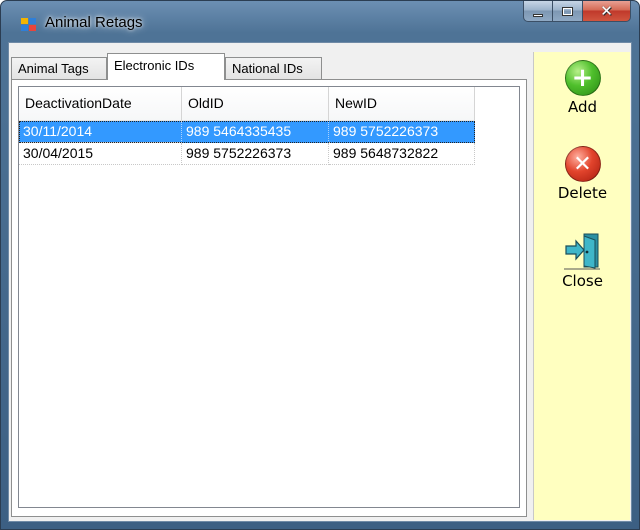 Image resolution: width=640 pixels, height=530 pixels. What do you see at coordinates (402, 154) in the screenshot?
I see `cell-new-id: 989 5648732822` at bounding box center [402, 154].